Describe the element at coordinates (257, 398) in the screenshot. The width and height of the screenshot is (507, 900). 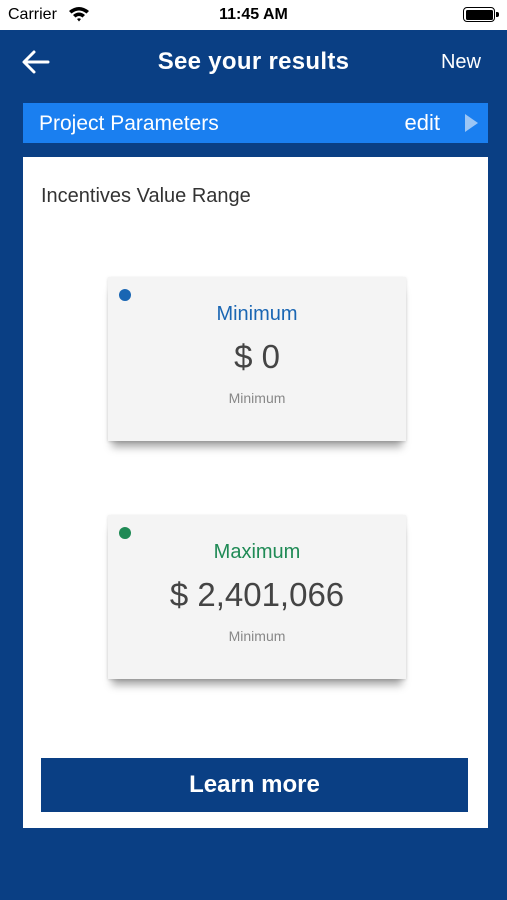
I see `minimum-sublabel: Minimum` at that location.